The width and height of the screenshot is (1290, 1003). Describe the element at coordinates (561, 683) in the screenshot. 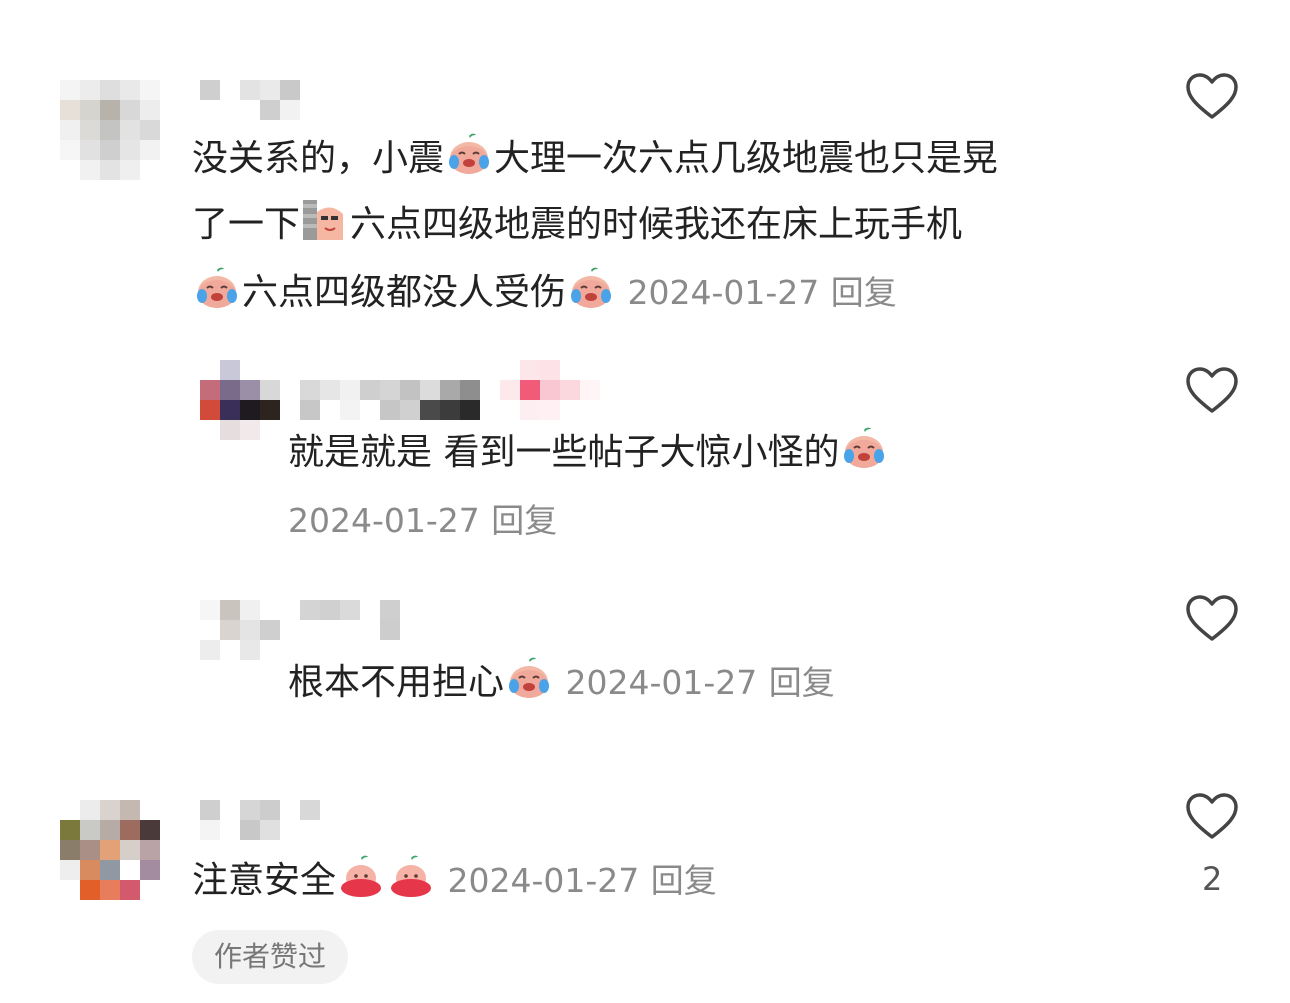

I see `comment-text: 根本不用担心 2024-01-27 回复` at that location.